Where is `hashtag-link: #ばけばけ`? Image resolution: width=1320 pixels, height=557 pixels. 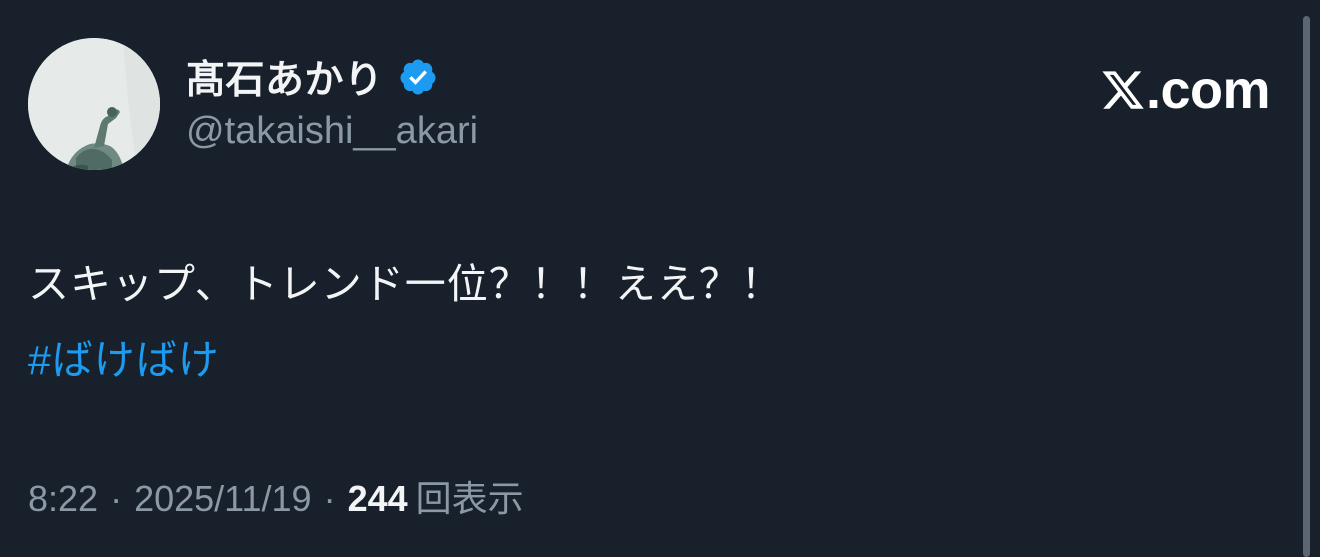 hashtag-link: #ばけばけ is located at coordinates (124, 356).